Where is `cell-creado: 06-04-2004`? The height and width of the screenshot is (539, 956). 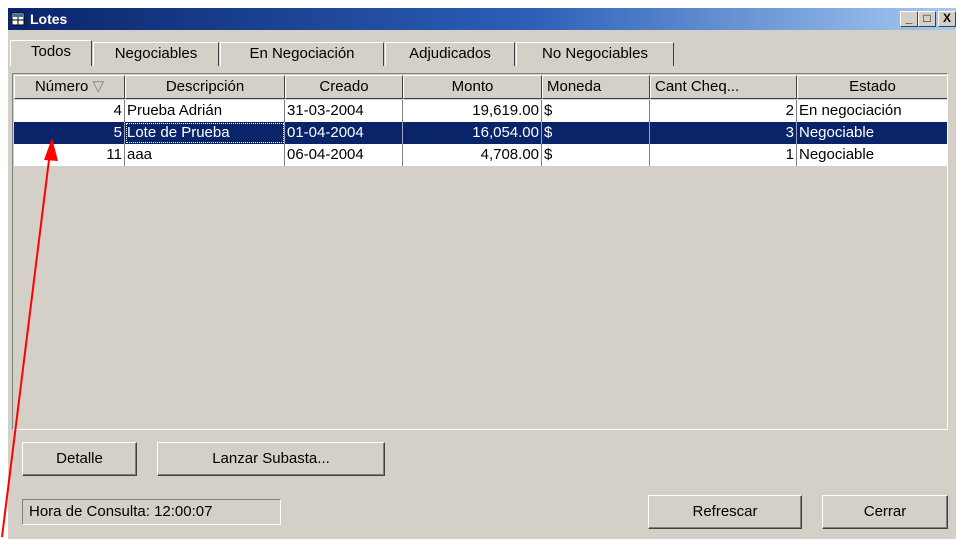
cell-creado: 06-04-2004 is located at coordinates (344, 155).